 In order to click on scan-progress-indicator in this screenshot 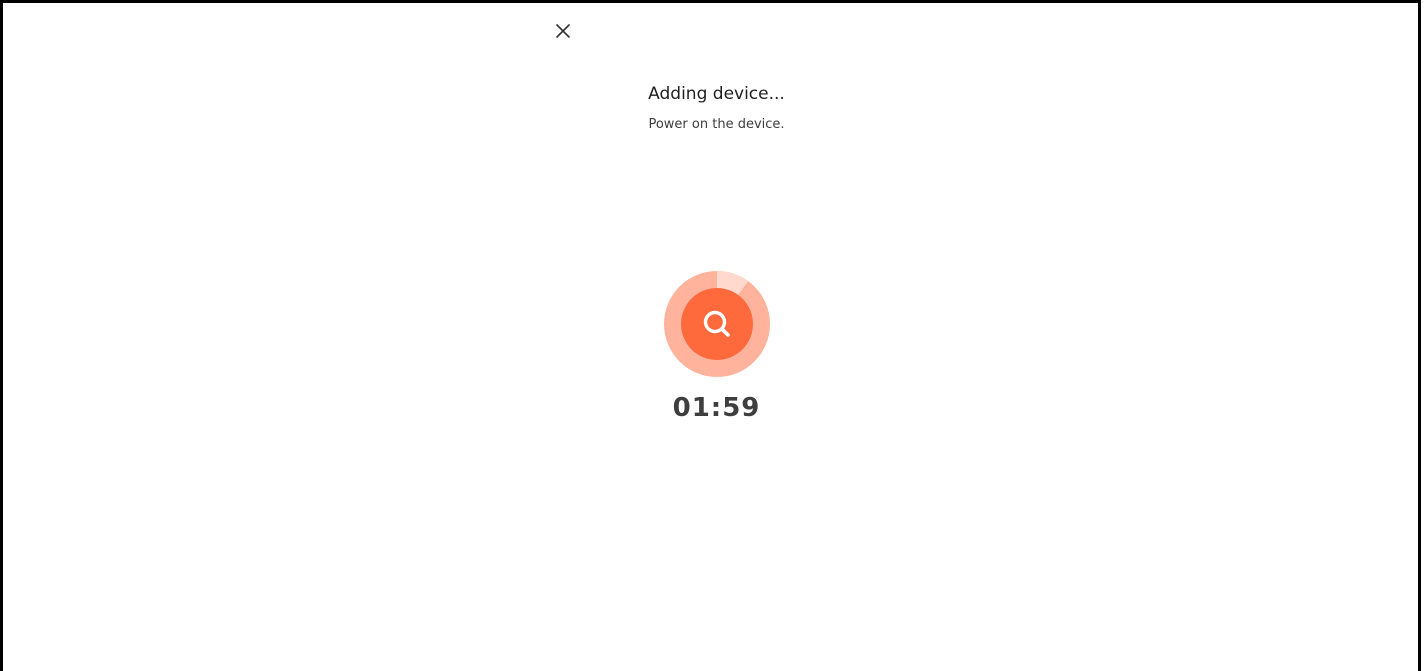, I will do `click(717, 324)`.